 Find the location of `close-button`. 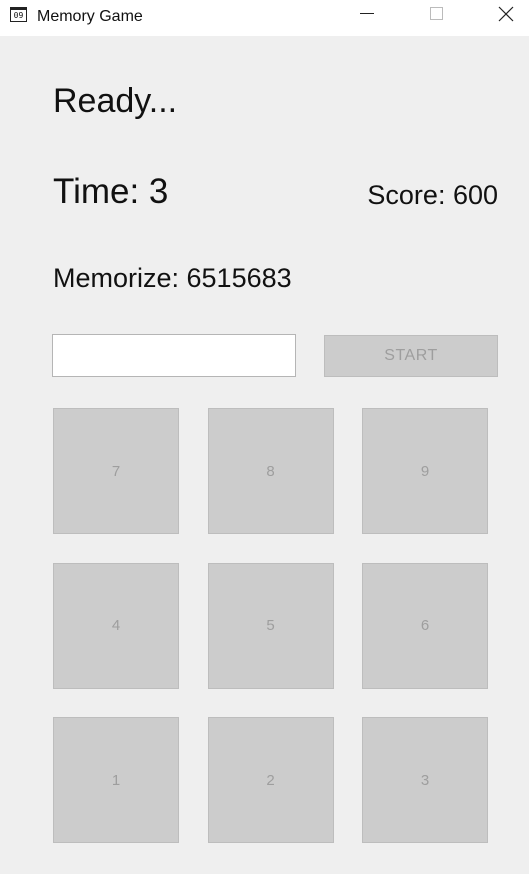

close-button is located at coordinates (506, 15).